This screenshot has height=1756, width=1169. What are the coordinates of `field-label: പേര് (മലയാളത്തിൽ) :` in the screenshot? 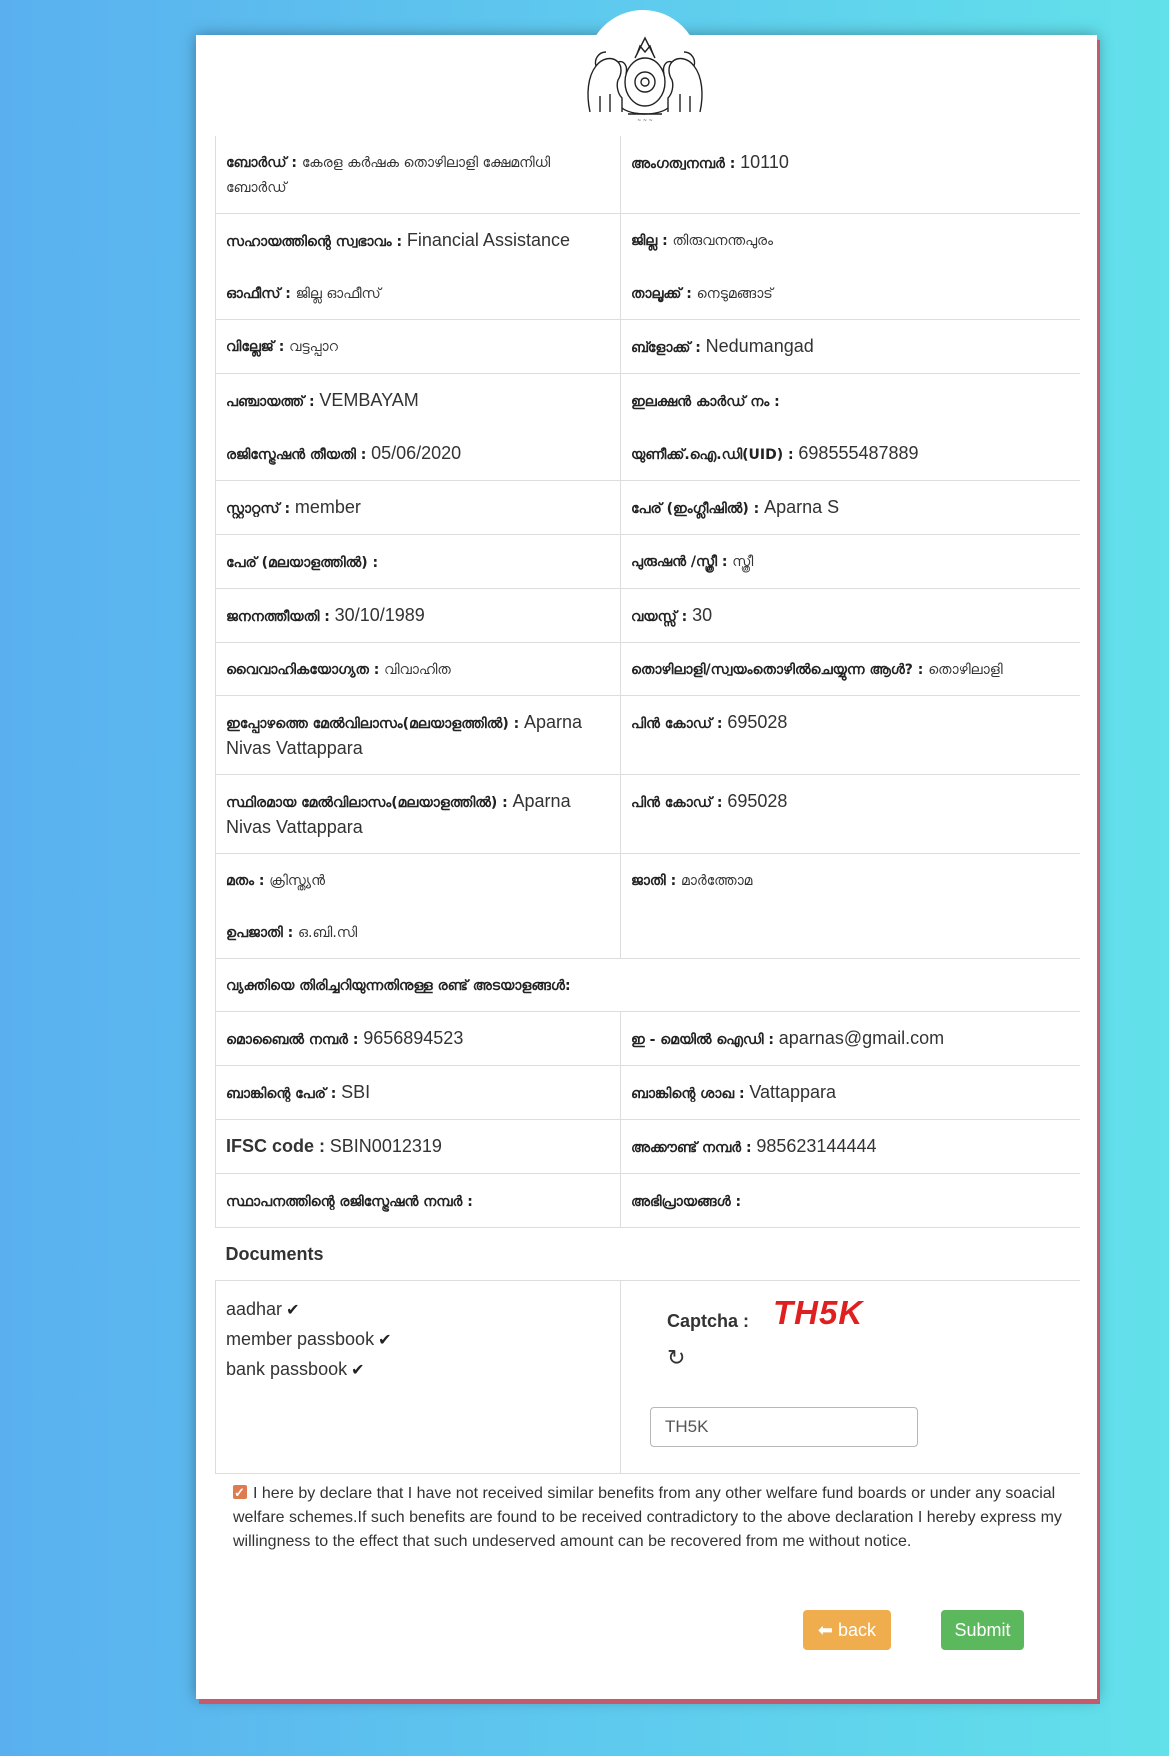 It's located at (302, 563).